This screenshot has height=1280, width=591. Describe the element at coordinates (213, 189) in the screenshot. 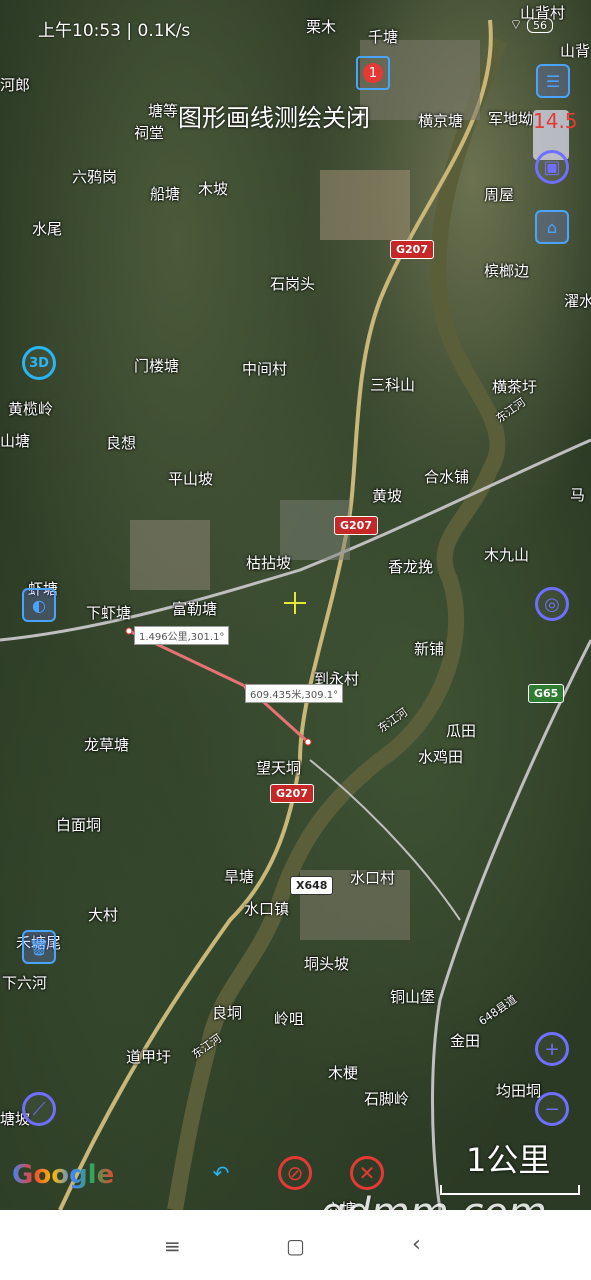

I see `place-label: 木坡` at that location.